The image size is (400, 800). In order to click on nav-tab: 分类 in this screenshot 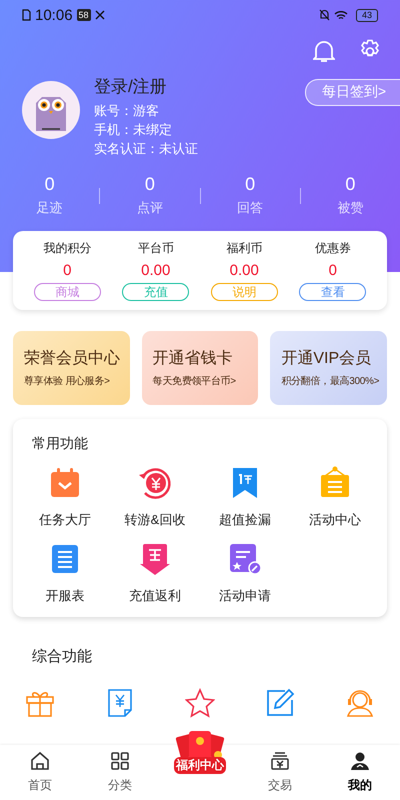, I will do `click(120, 772)`.